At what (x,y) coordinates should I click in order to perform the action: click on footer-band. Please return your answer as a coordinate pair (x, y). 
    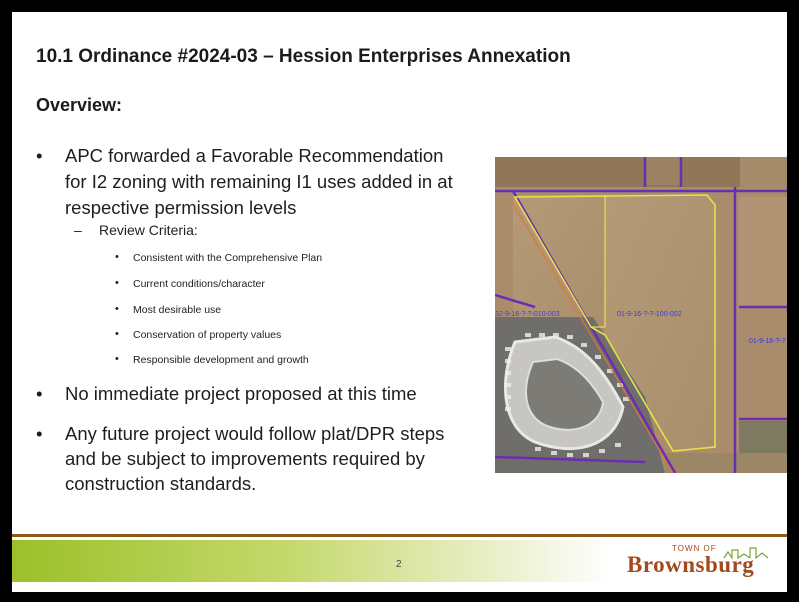
    Looking at the image, I should click on (312, 561).